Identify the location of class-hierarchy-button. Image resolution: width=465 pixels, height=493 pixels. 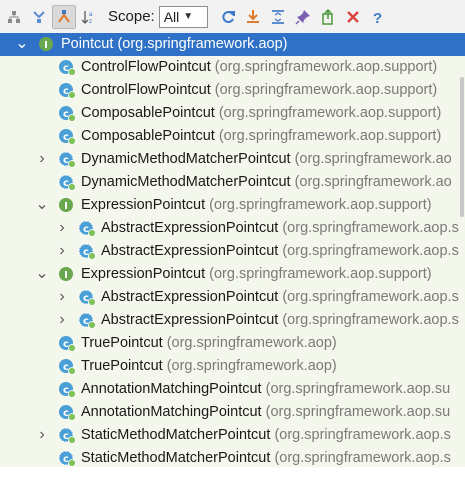
(64, 16).